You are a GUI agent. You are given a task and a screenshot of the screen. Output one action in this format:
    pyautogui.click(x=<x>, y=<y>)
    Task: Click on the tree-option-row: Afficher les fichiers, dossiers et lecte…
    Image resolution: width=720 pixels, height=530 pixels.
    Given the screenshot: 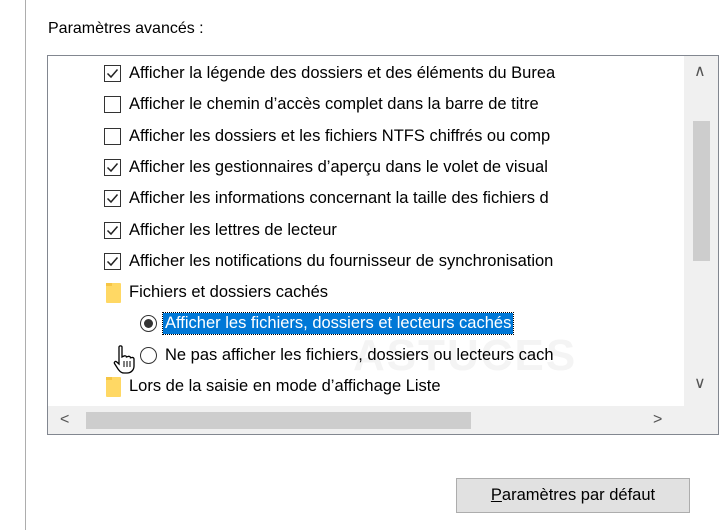 What is the action you would take?
    pyautogui.click(x=365, y=323)
    